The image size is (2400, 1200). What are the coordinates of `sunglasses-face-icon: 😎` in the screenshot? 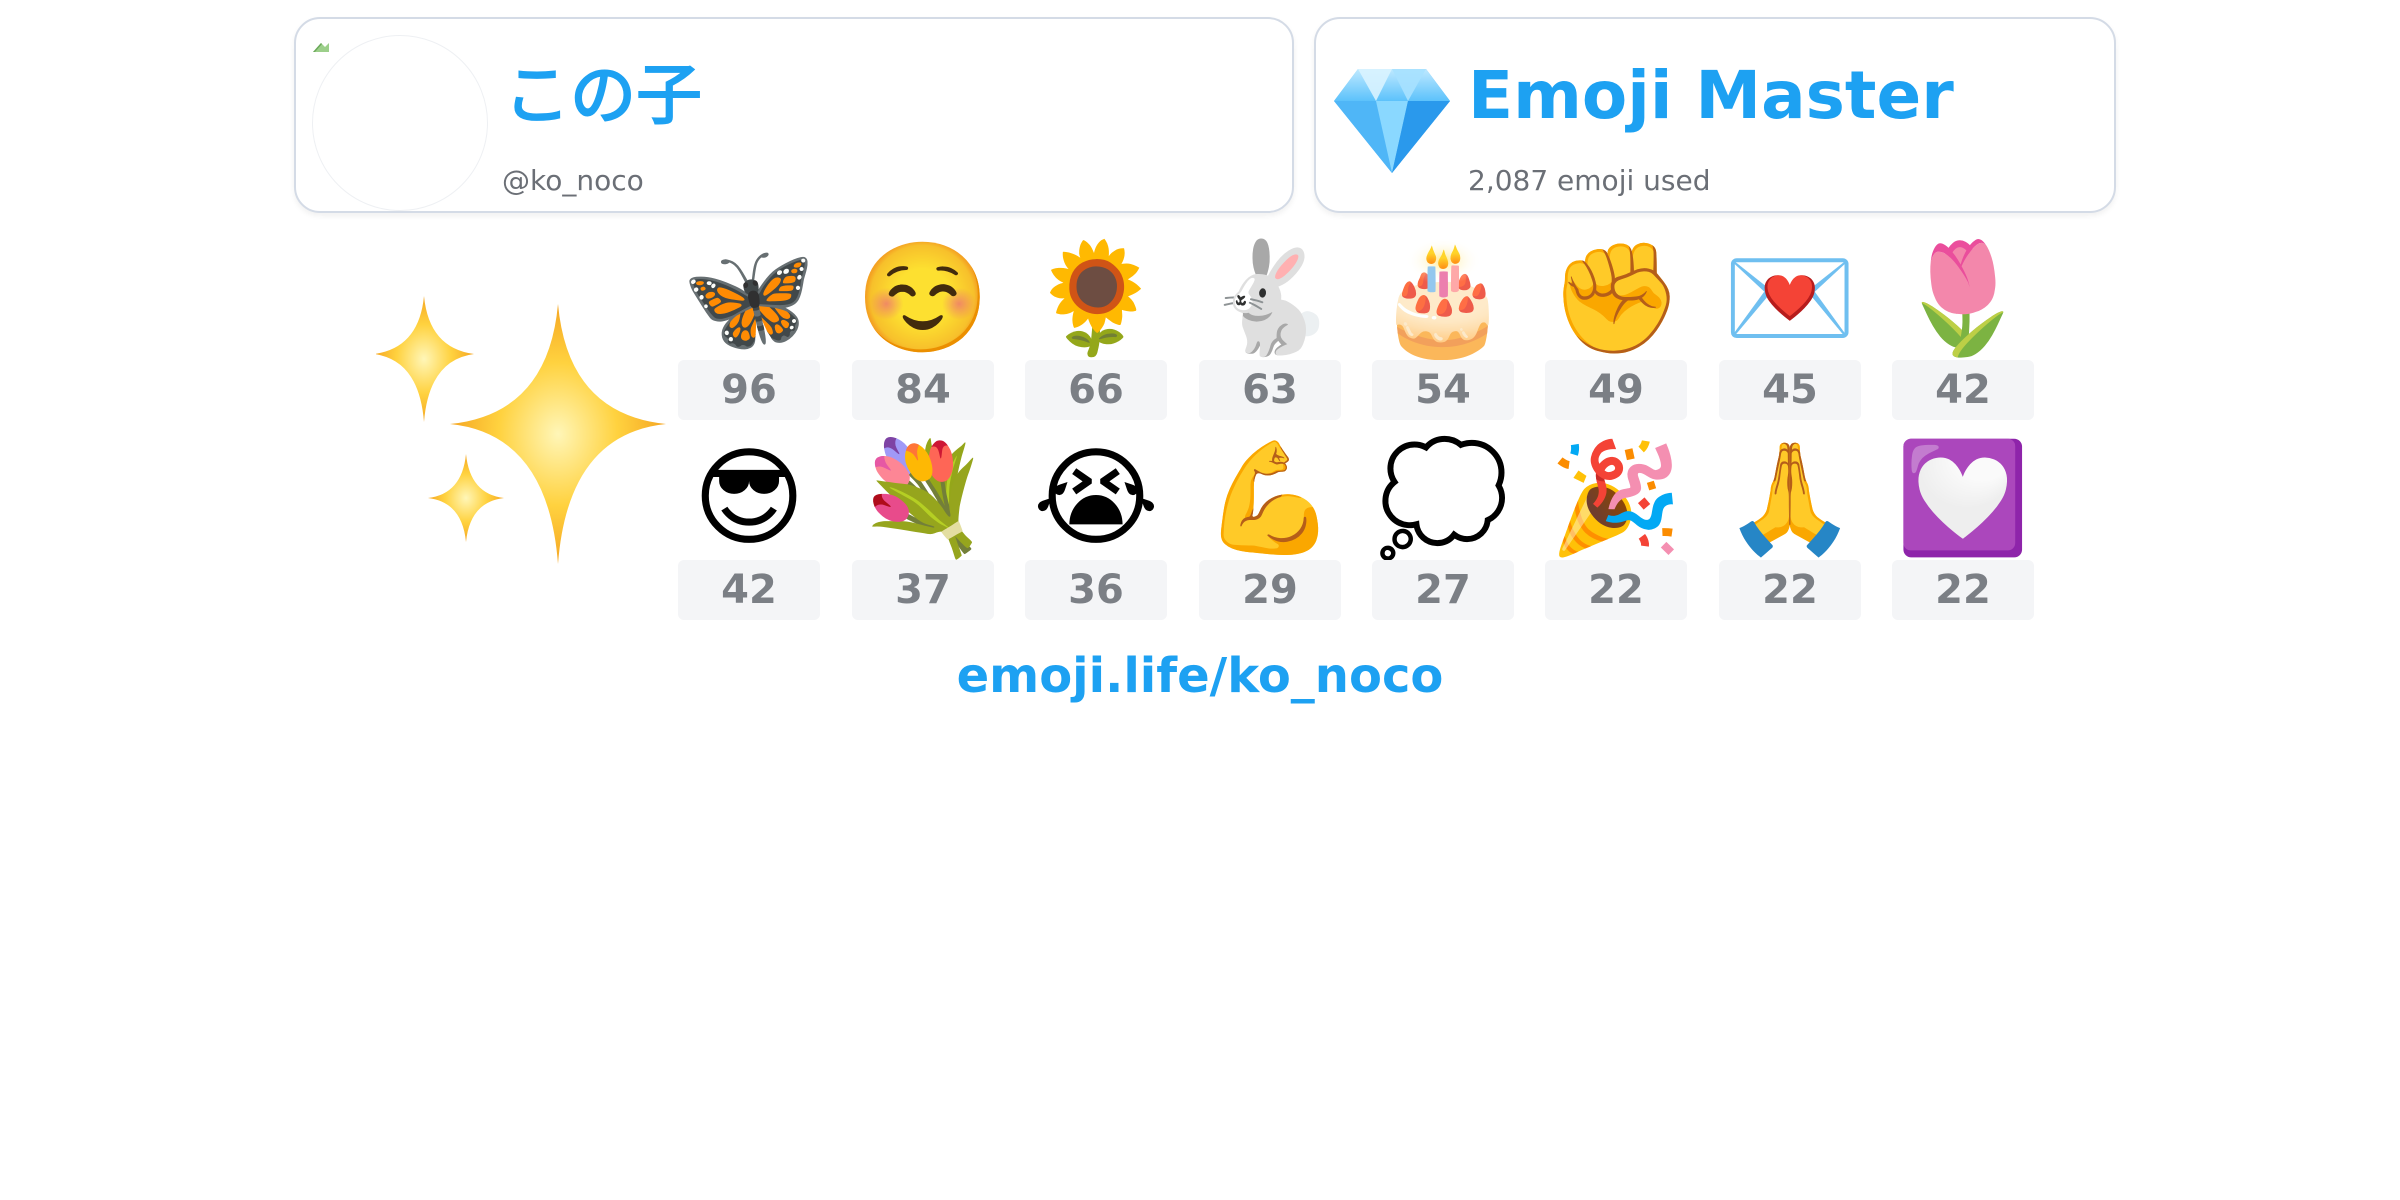 It's located at (749, 498).